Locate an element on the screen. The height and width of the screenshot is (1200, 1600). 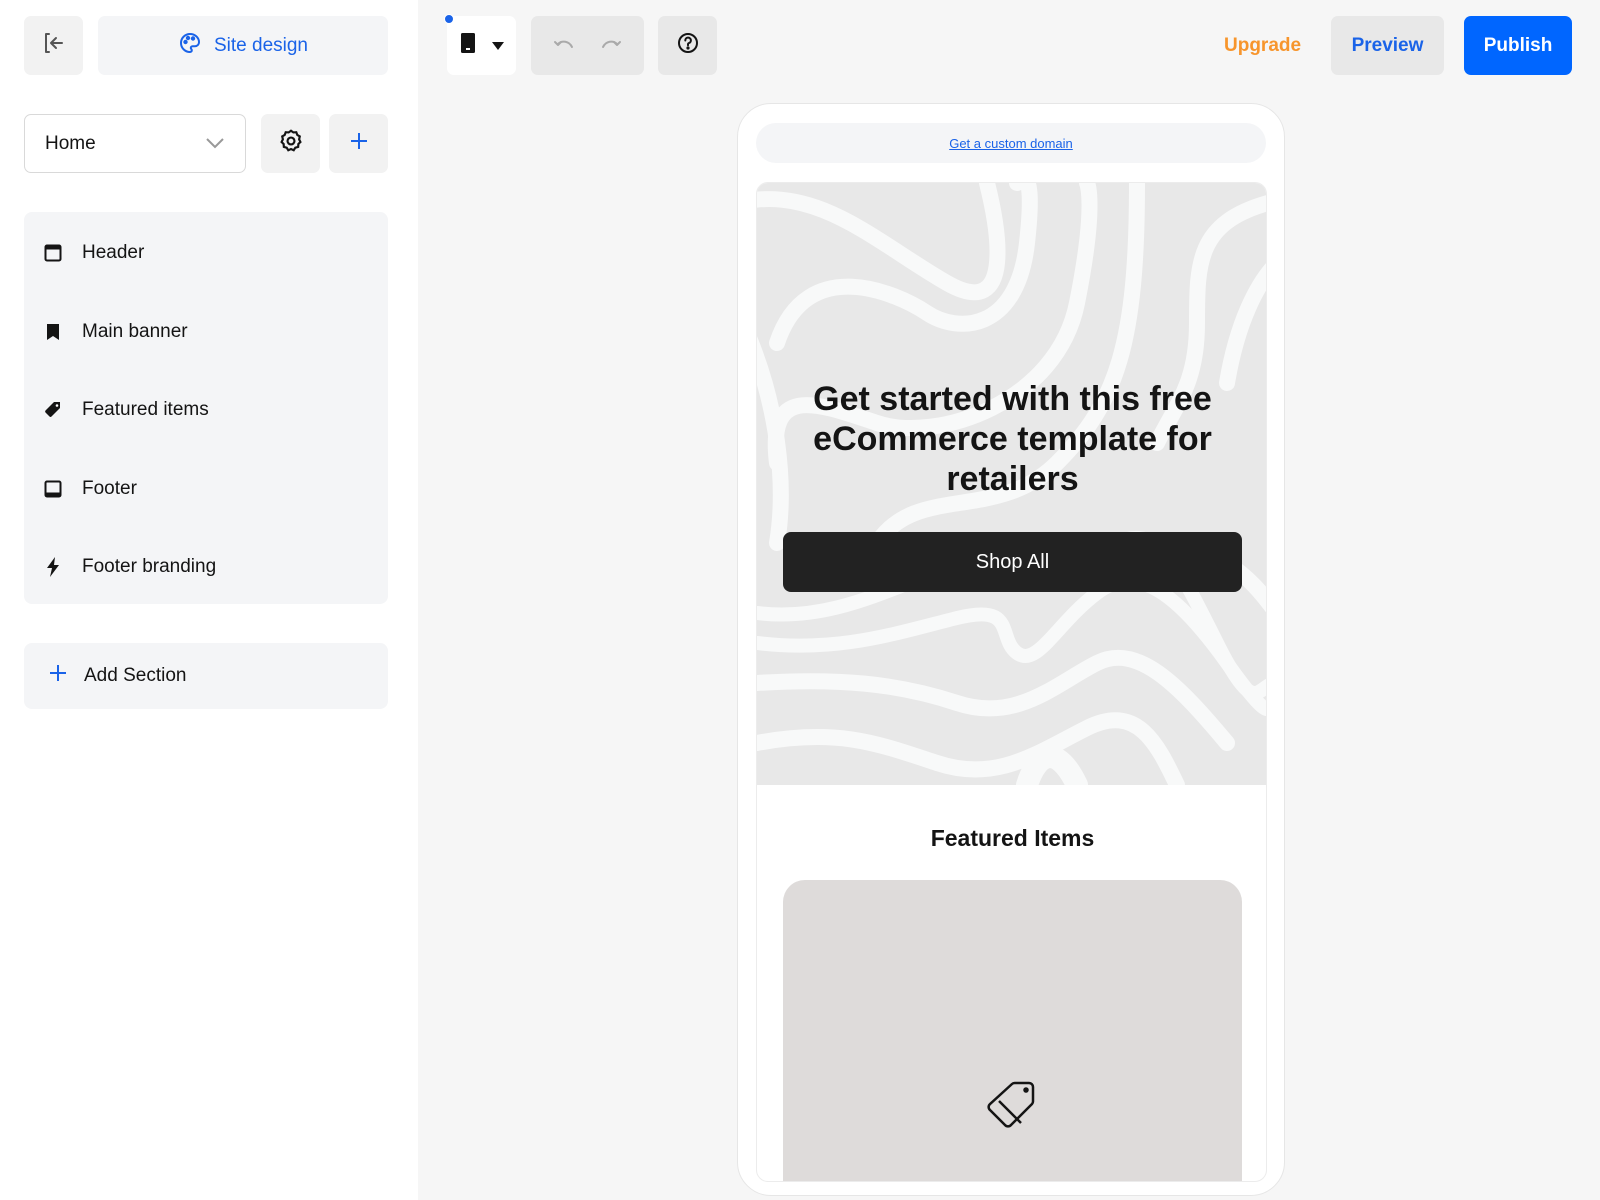
add-section-label: Add Section is located at coordinates (135, 675).